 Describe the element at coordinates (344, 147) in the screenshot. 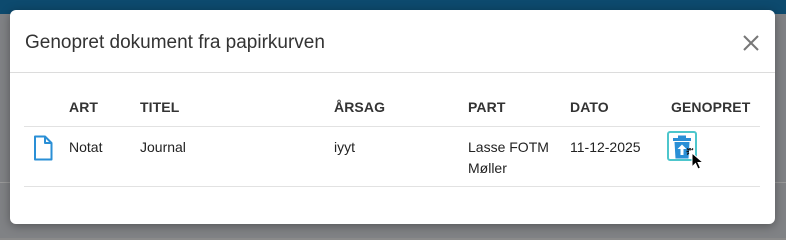

I see `cell-aarsag: iyyt` at that location.